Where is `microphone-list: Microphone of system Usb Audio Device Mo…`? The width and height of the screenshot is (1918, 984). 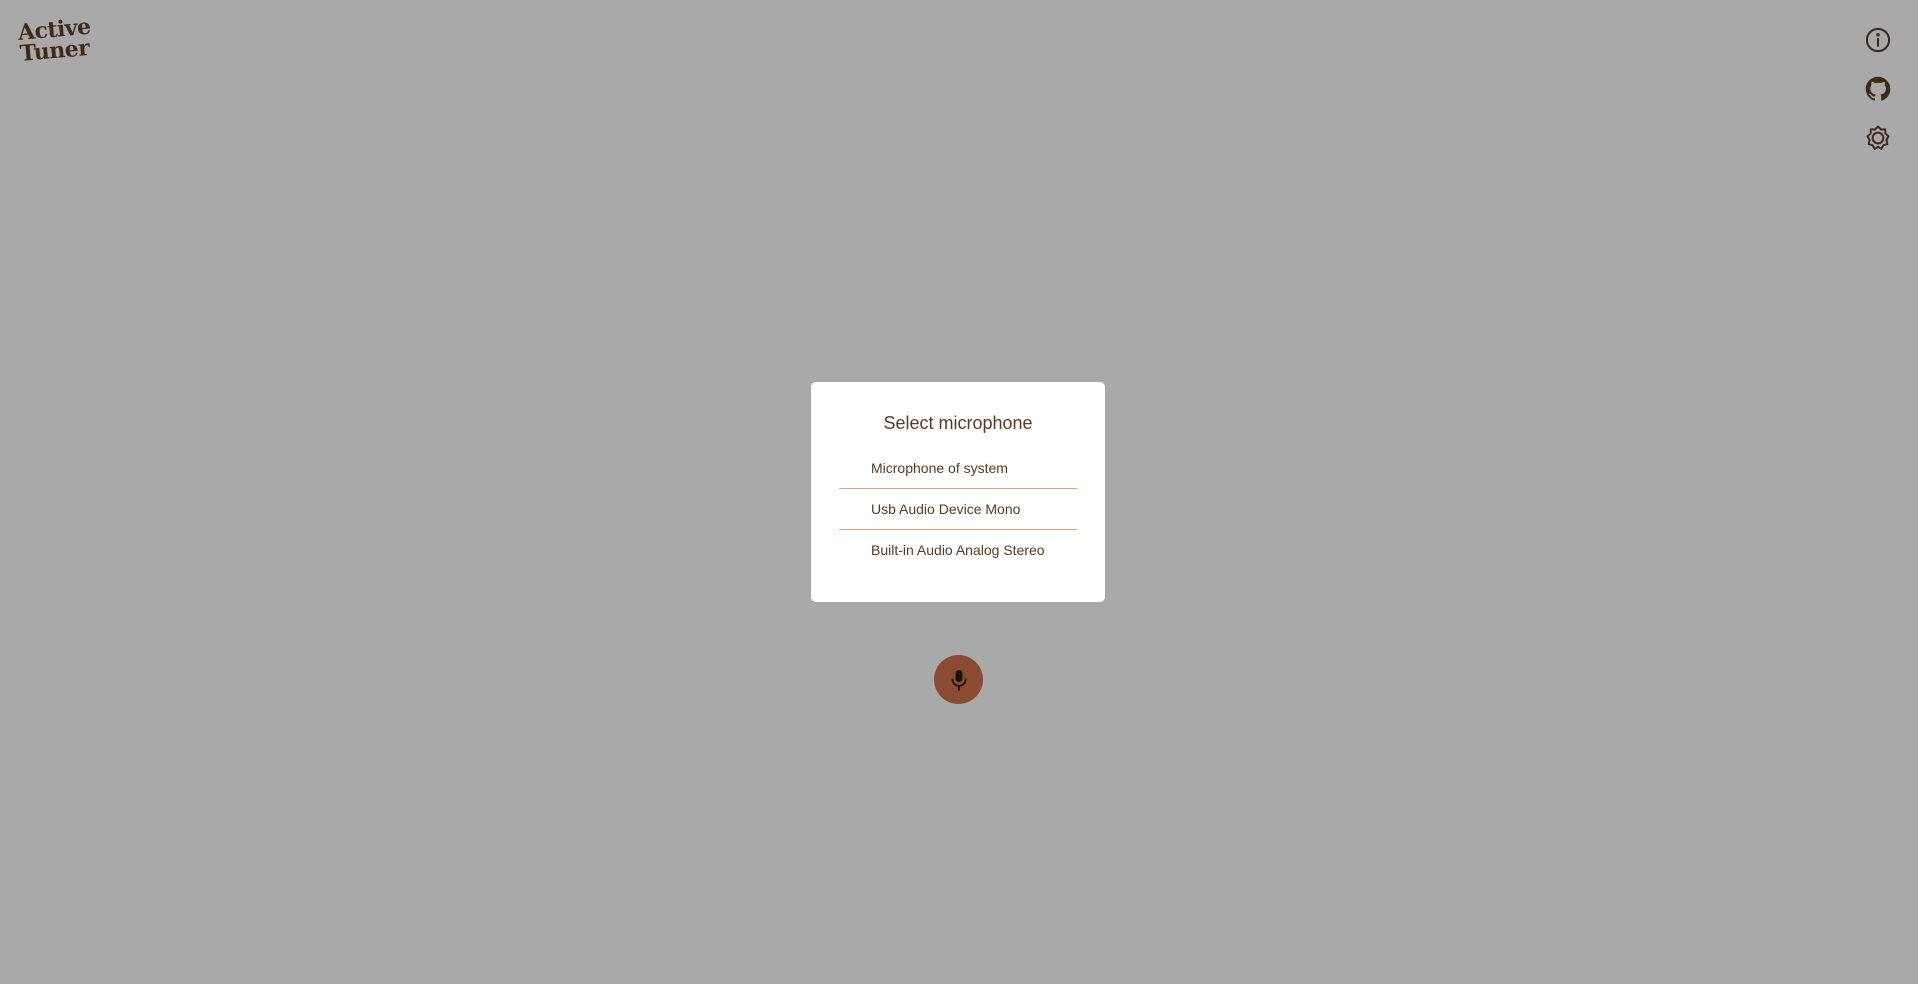 microphone-list: Microphone of system Usb Audio Device Mo… is located at coordinates (958, 509).